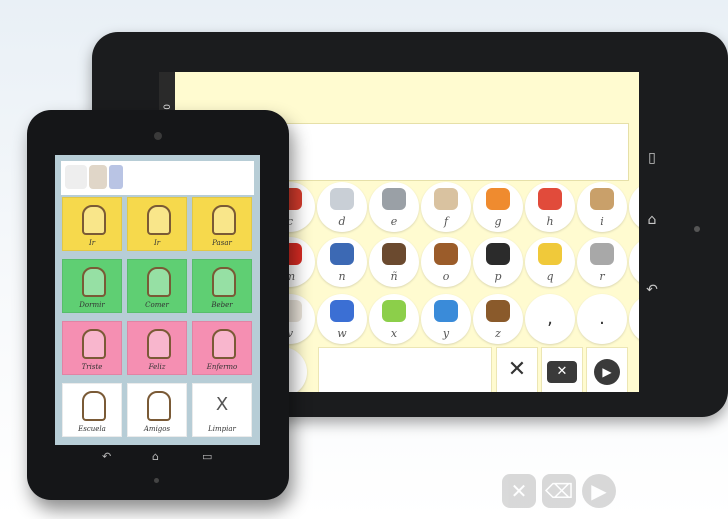 The height and width of the screenshot is (519, 728). I want to click on letter-key-mouse: r, so click(602, 262).